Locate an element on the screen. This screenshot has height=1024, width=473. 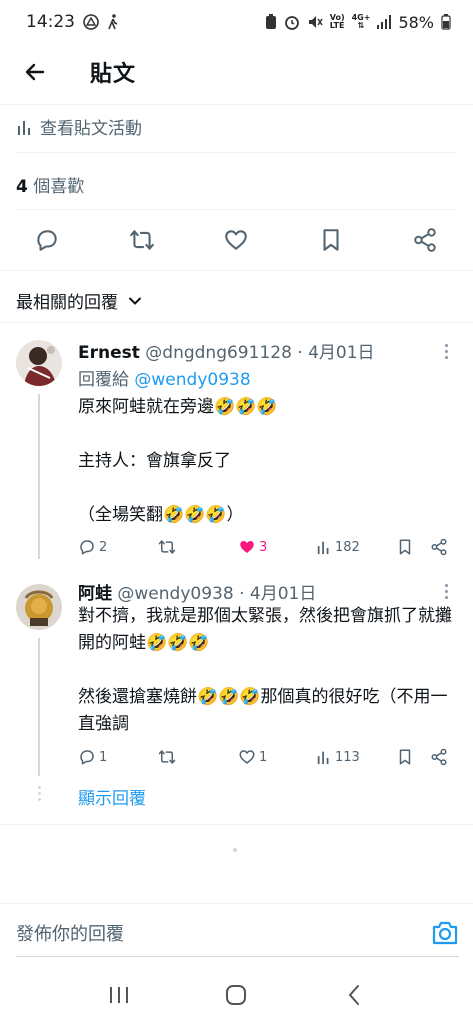
reply-count: 2 is located at coordinates (103, 547).